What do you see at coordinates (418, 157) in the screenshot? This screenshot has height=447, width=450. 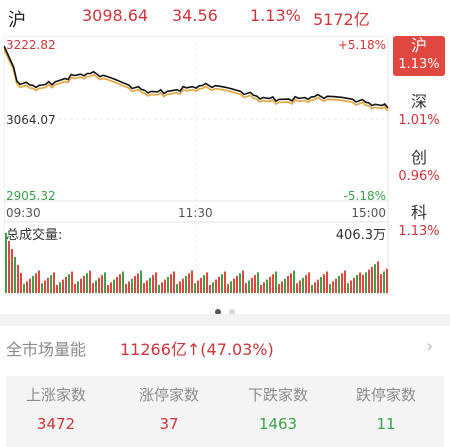 I see `tab-cy-name: 创` at bounding box center [418, 157].